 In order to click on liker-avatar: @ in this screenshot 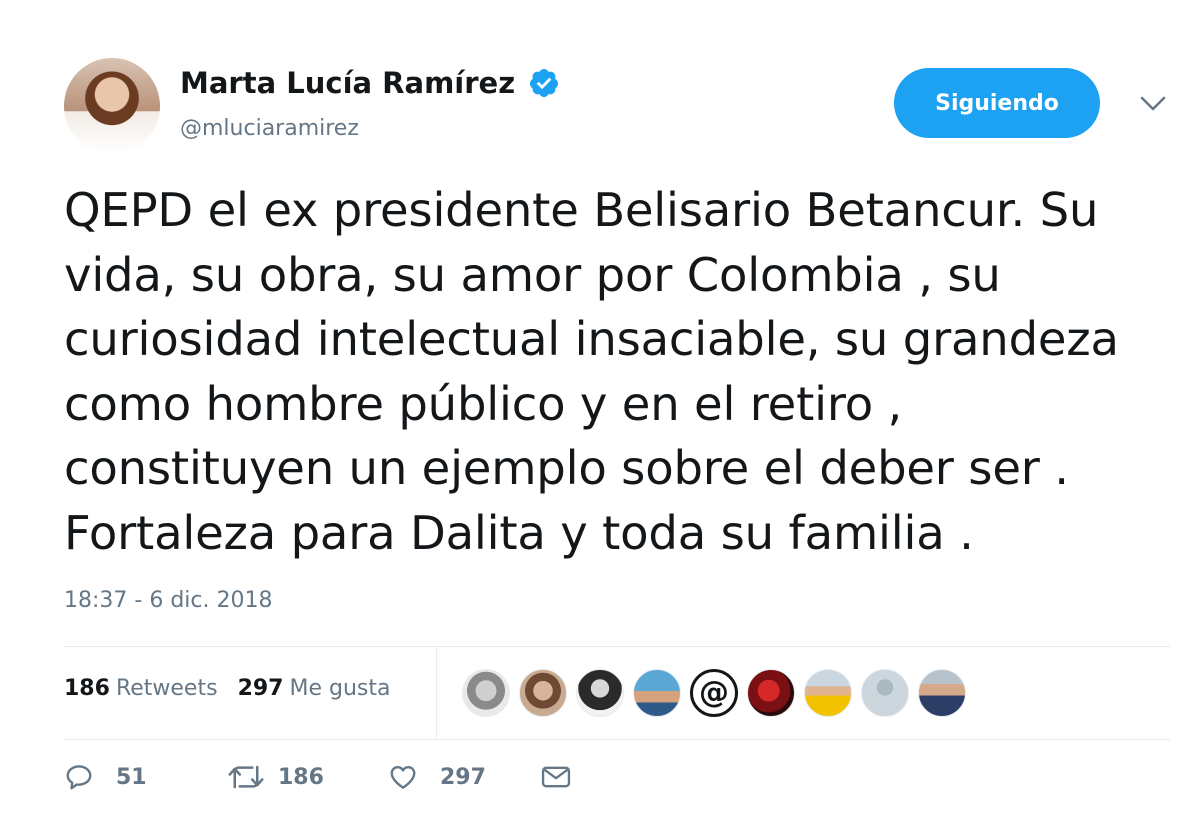, I will do `click(714, 693)`.